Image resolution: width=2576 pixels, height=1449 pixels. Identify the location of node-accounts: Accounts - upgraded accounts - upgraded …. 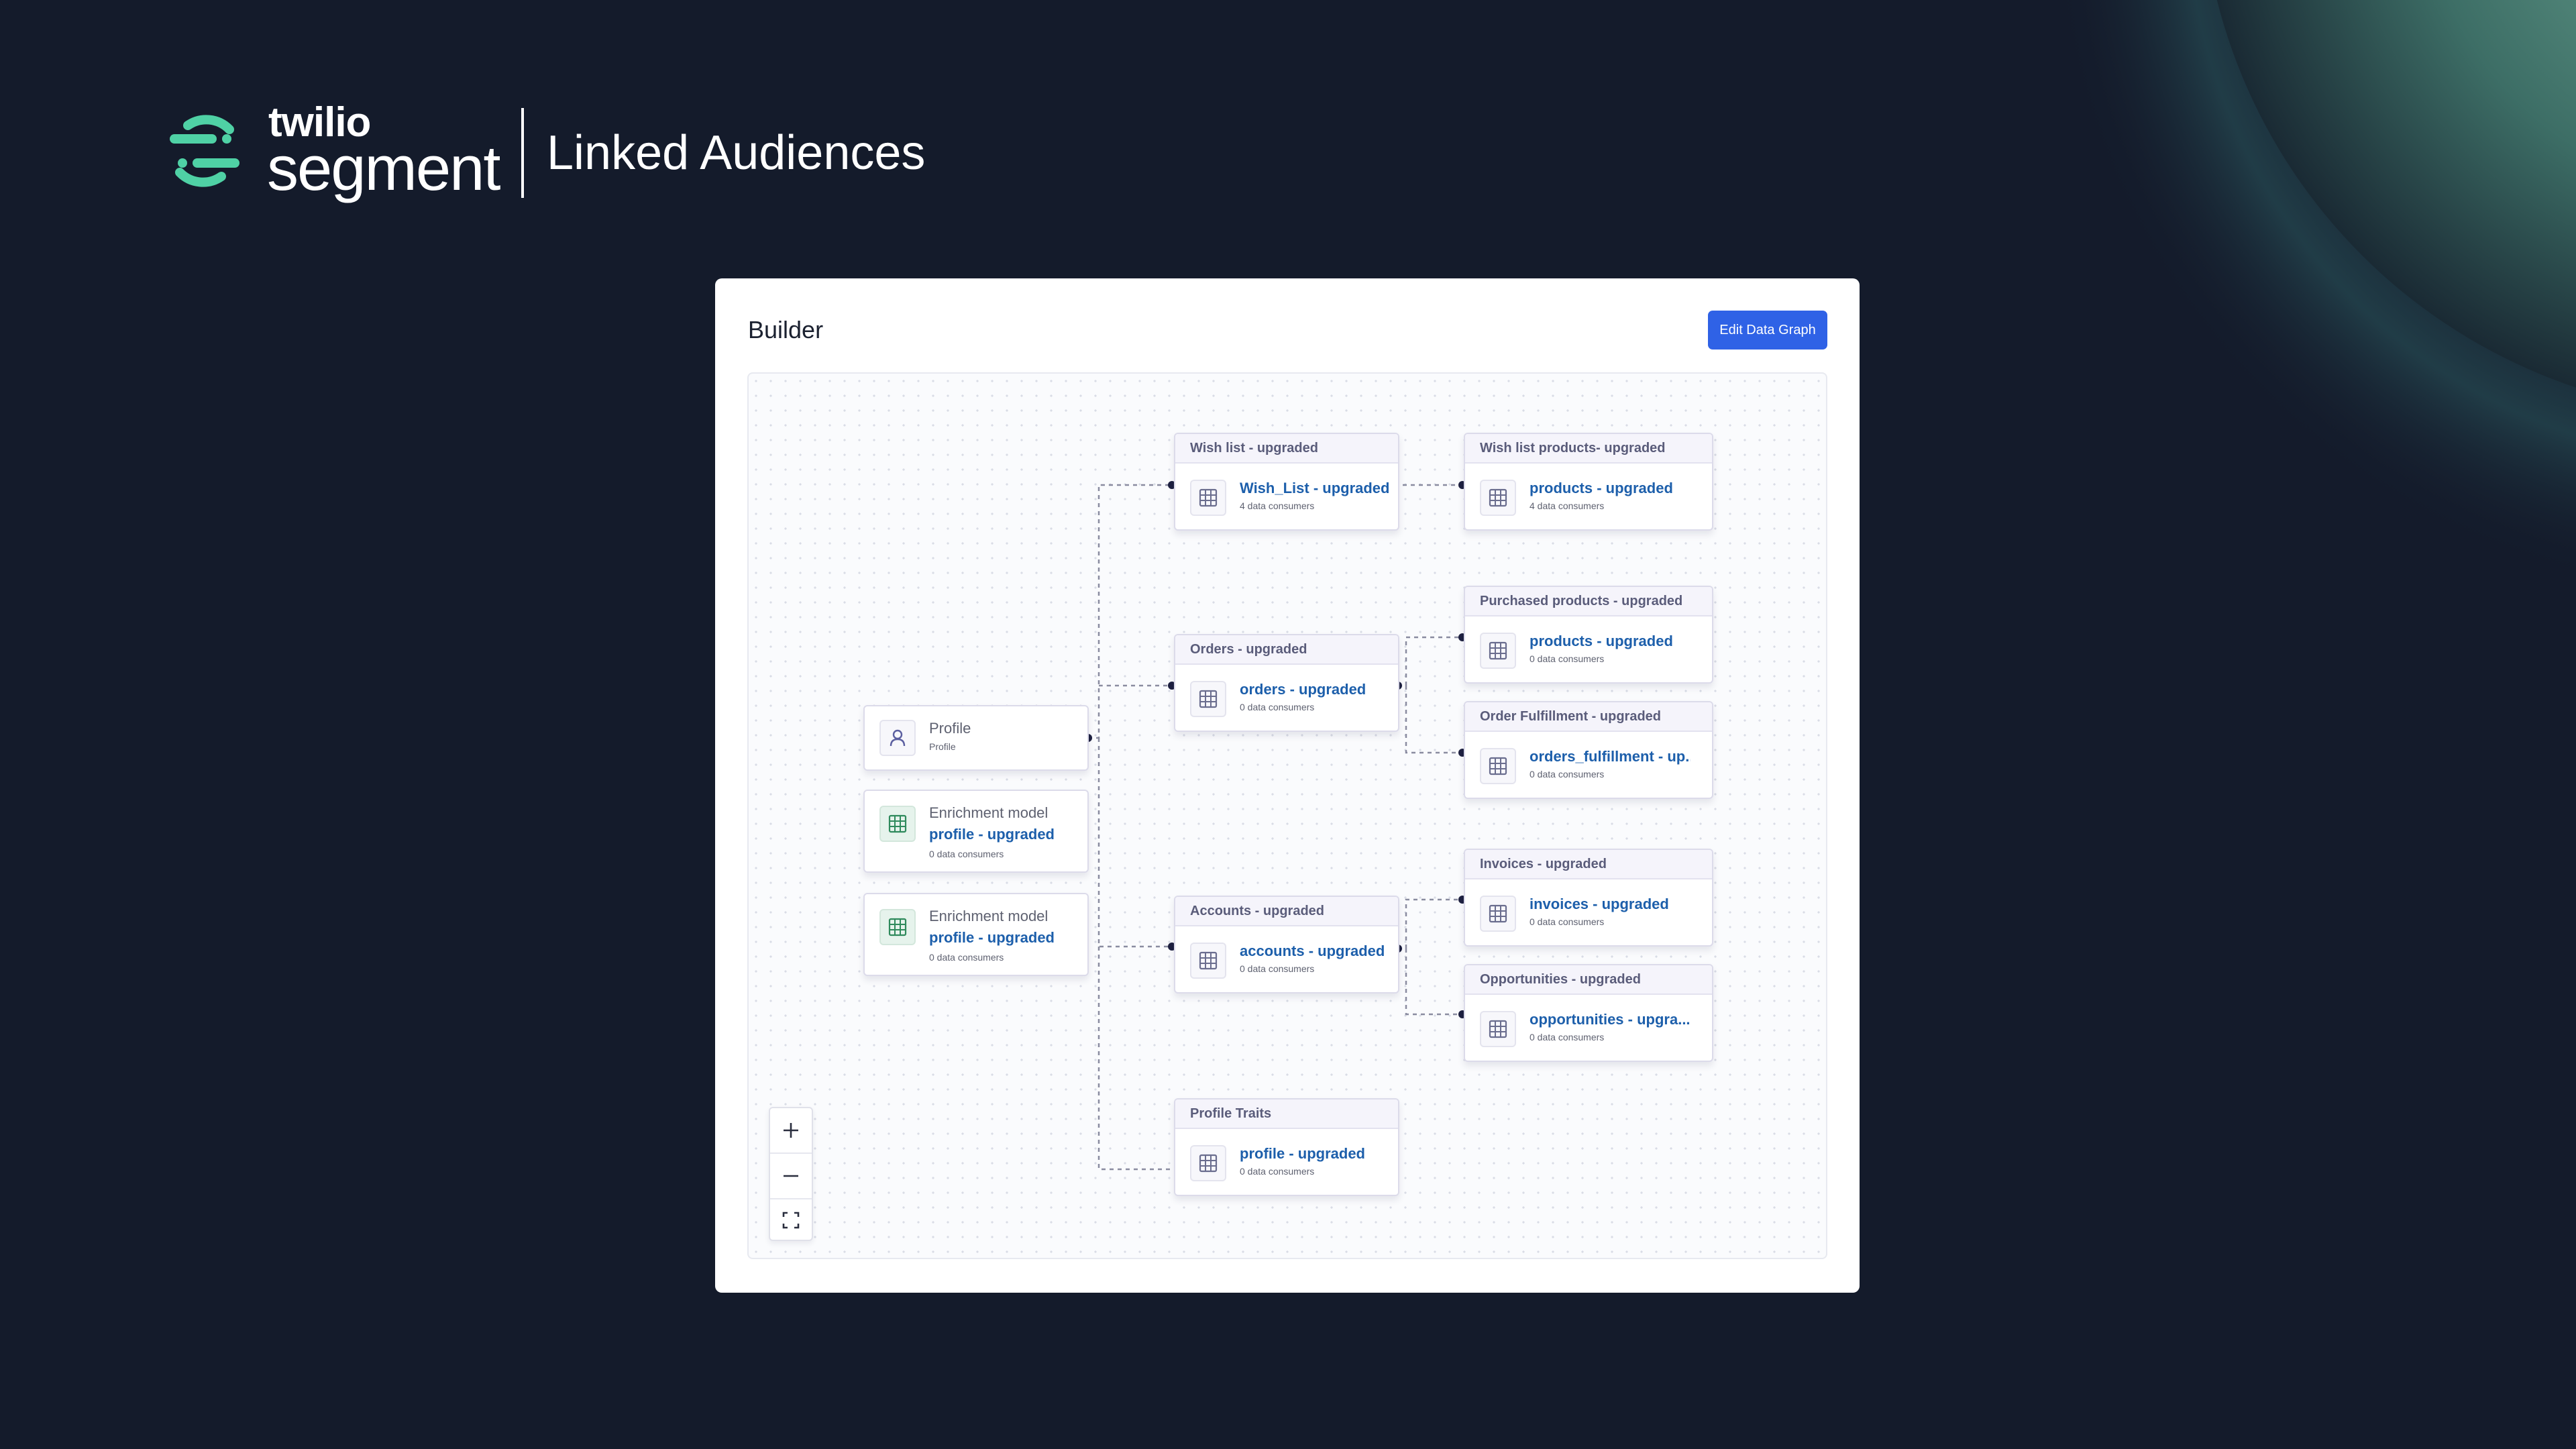
(1286, 945).